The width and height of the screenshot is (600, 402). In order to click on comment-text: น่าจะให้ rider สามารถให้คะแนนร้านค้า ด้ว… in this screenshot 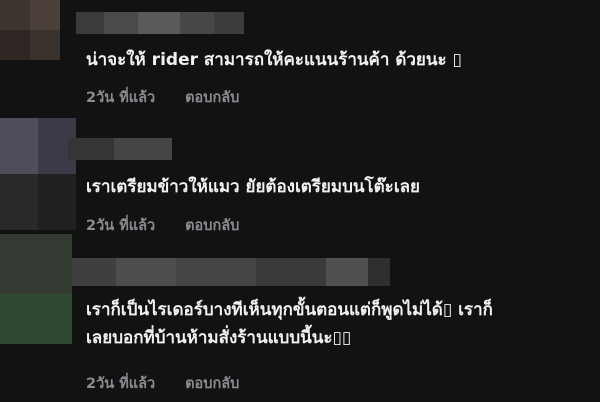, I will do `click(274, 60)`.